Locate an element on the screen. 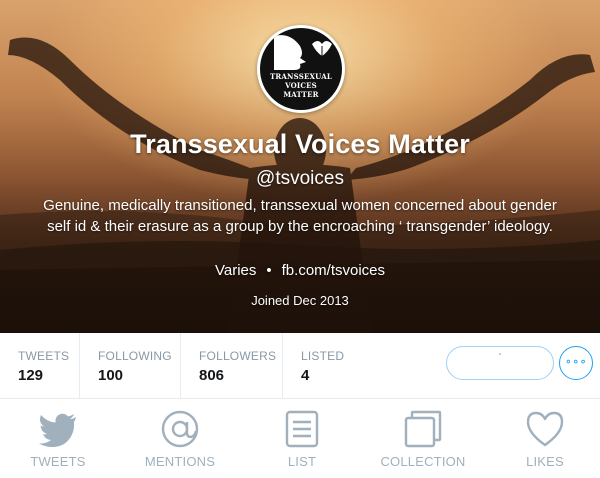  stat-label: FOLLOWING is located at coordinates (135, 356).